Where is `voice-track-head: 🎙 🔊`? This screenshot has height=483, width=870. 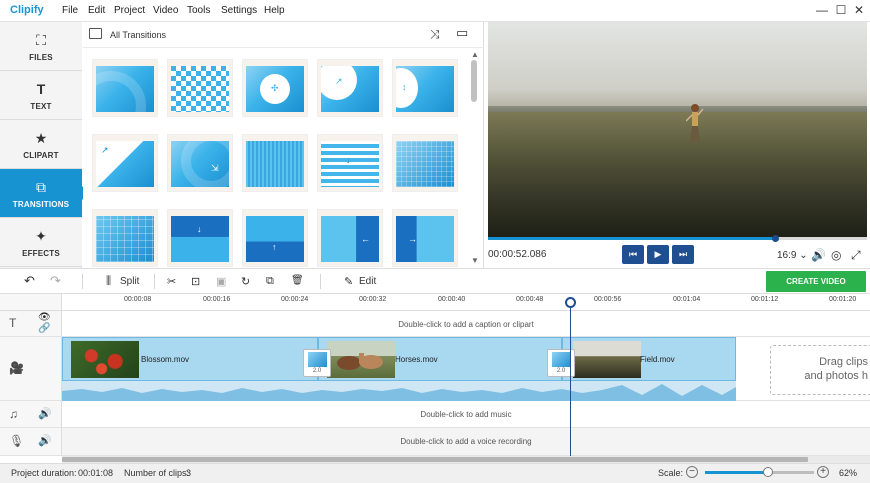 voice-track-head: 🎙 🔊 is located at coordinates (31, 442).